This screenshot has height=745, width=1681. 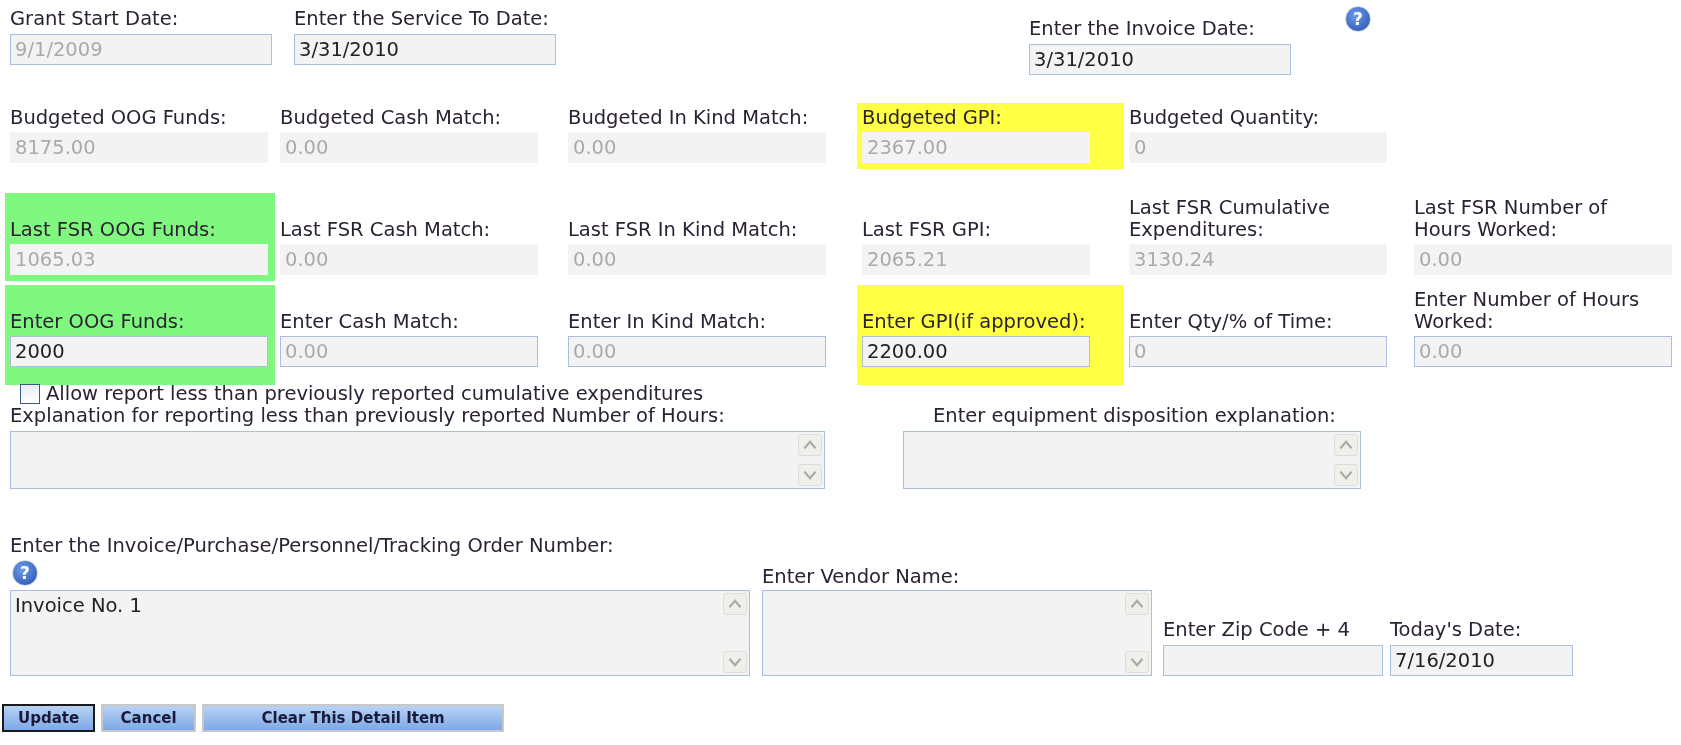 I want to click on input-field: 2000, so click(x=139, y=351).